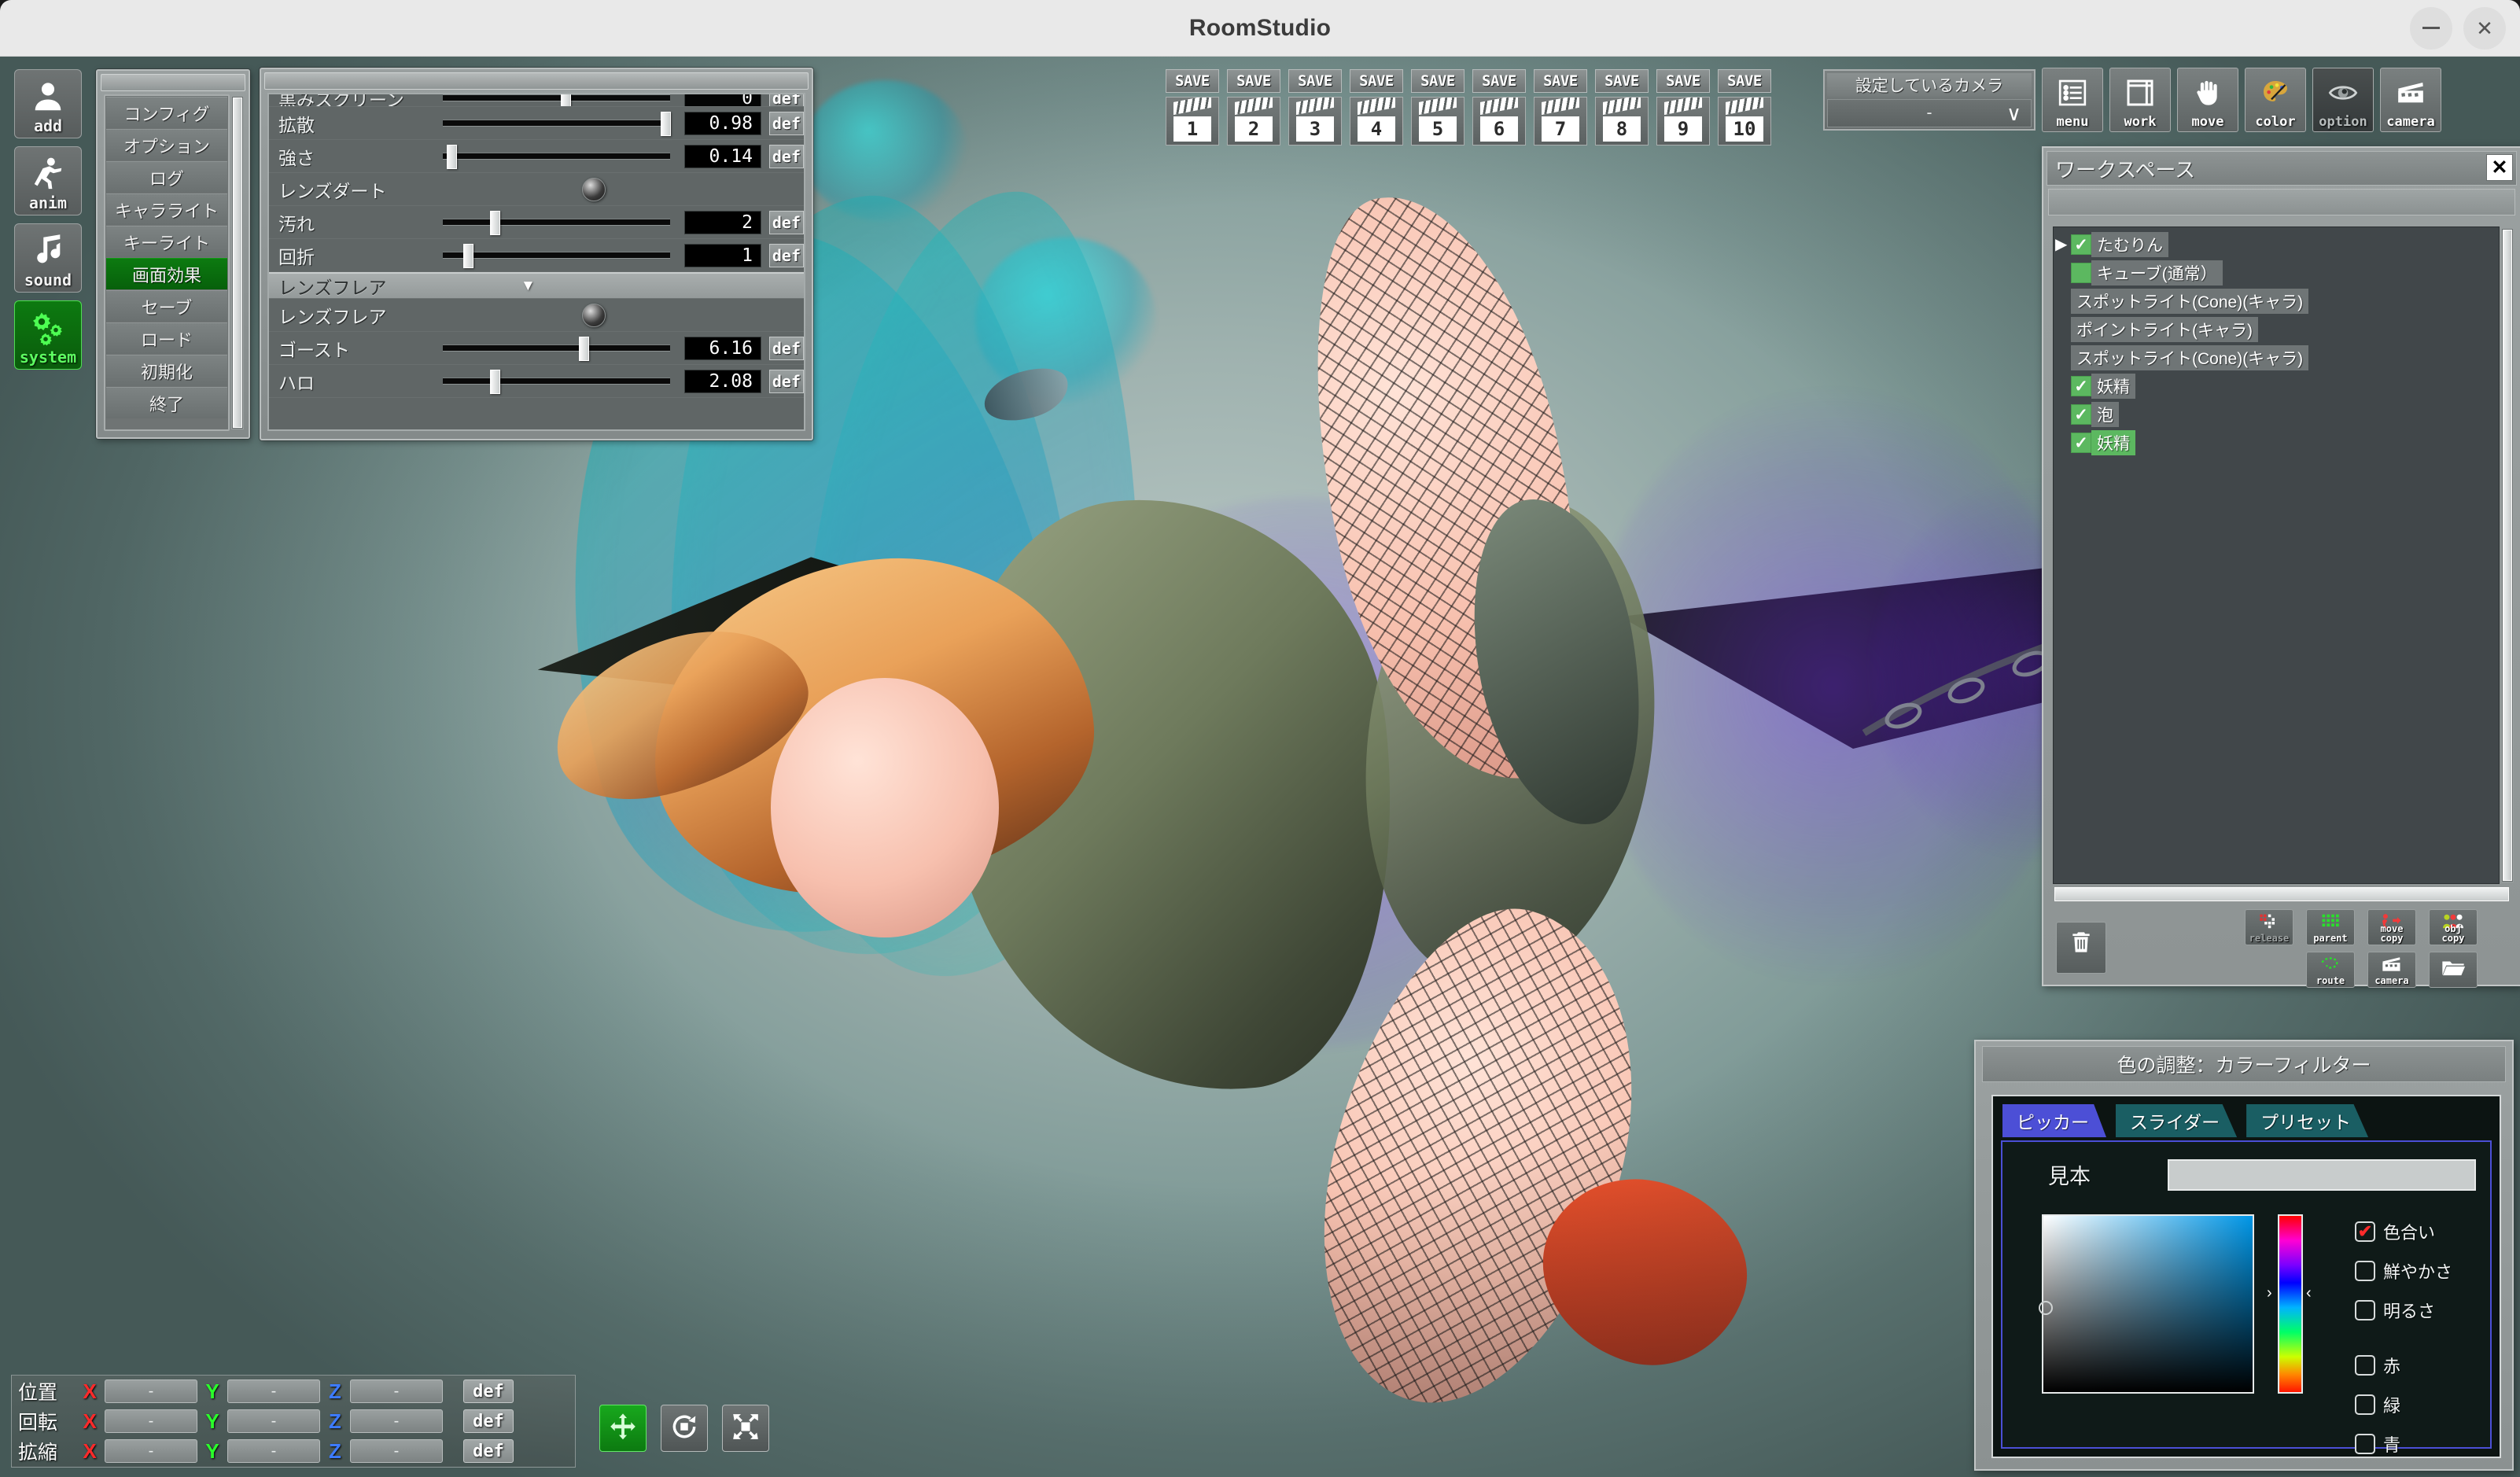  What do you see at coordinates (166, 177) in the screenshot?
I see `menu-item-log: ログ` at bounding box center [166, 177].